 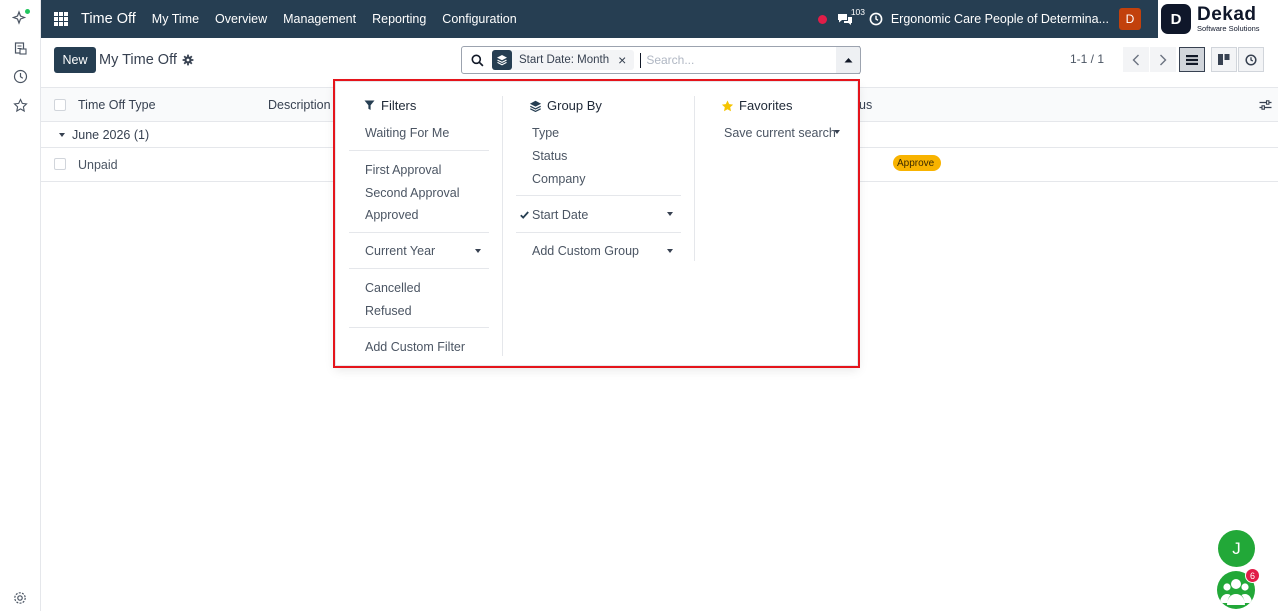 I want to click on save-current-search: Save current search, so click(x=780, y=133).